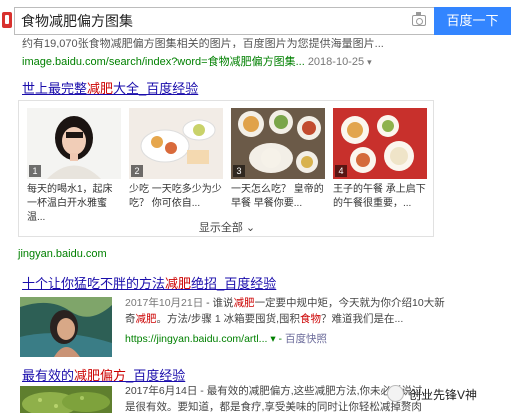 The image size is (516, 413). I want to click on watermark: 创业先锋V神, so click(449, 394).